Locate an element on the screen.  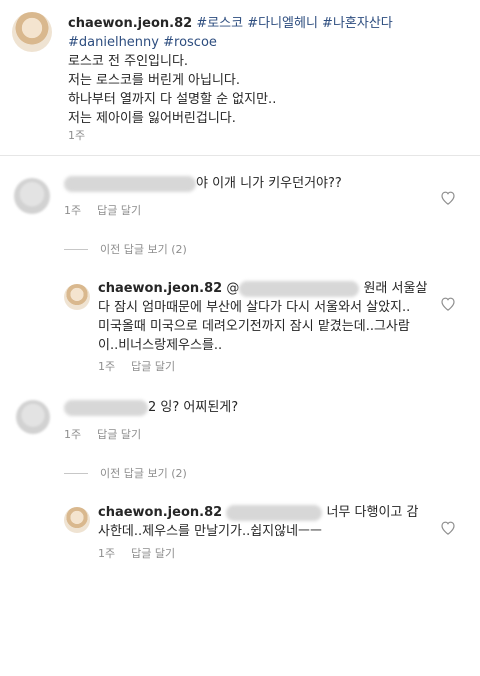
caption-line: 하나부터 열까지 다 설명할 순 없지만.. is located at coordinates (172, 99).